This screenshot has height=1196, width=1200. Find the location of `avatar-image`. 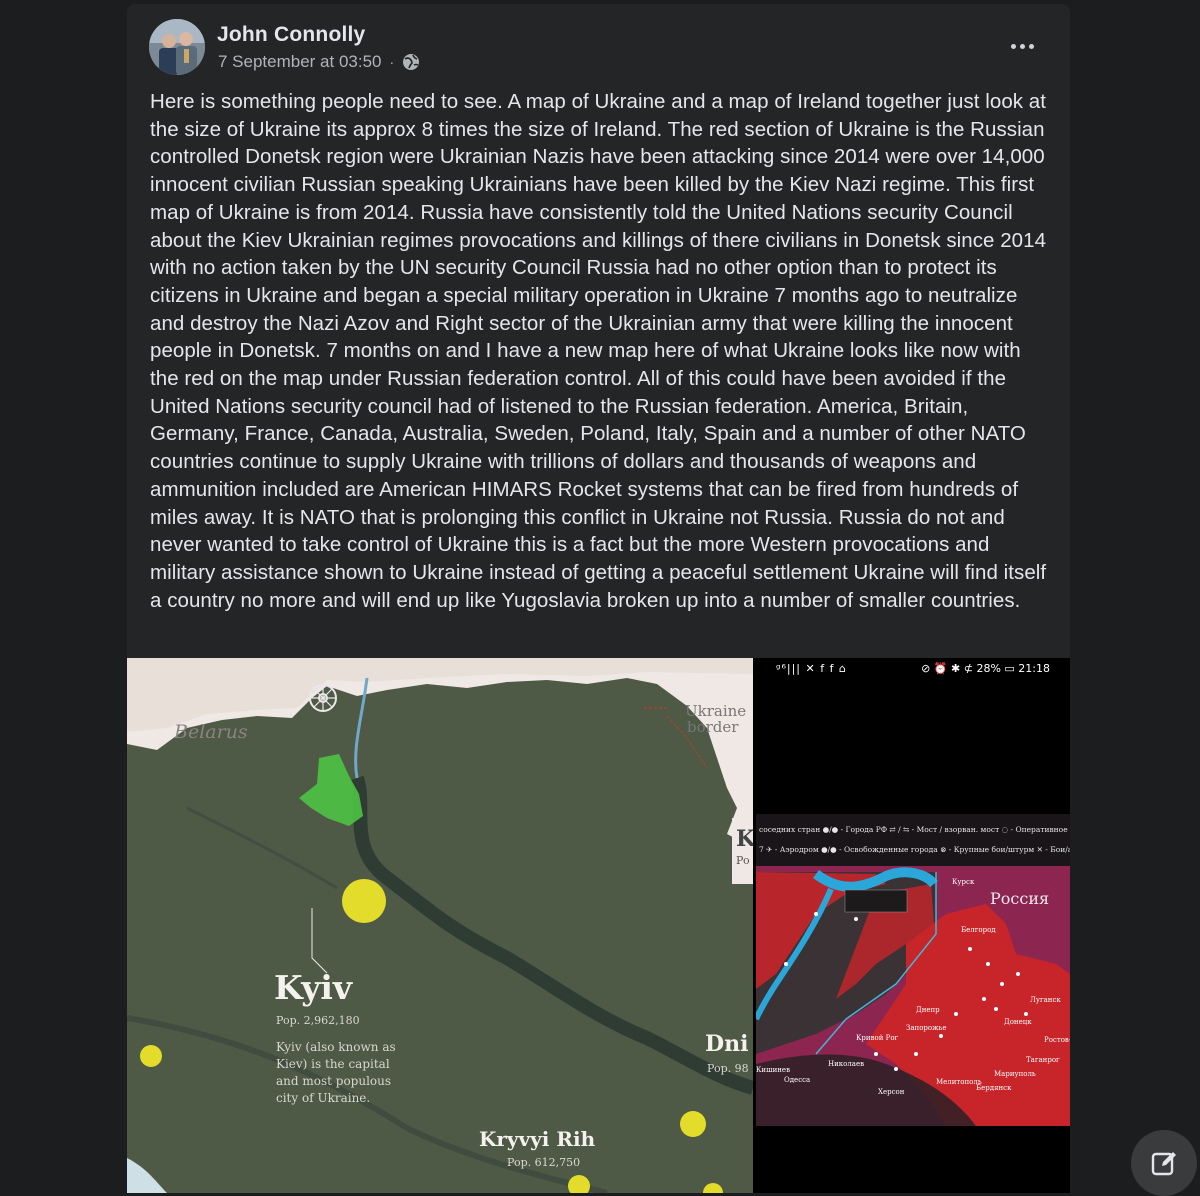

avatar-image is located at coordinates (177, 47).